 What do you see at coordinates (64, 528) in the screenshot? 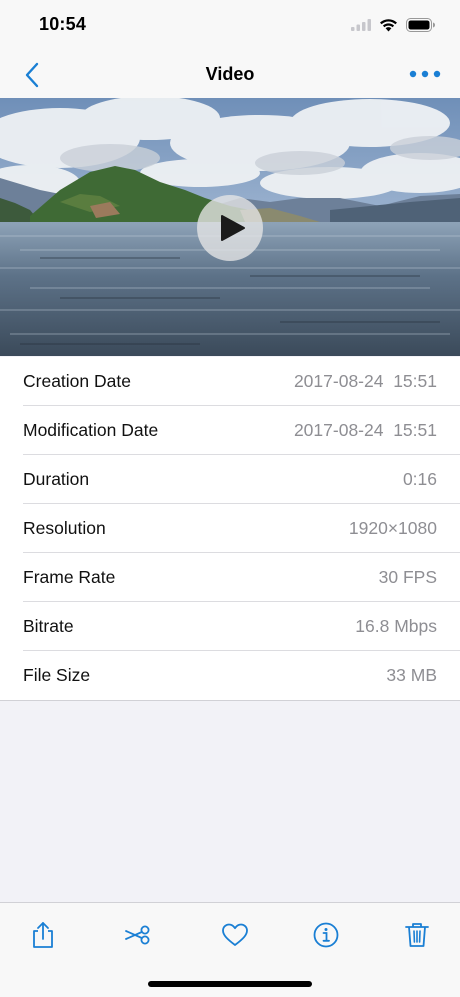
I see `info-label: Resolution` at bounding box center [64, 528].